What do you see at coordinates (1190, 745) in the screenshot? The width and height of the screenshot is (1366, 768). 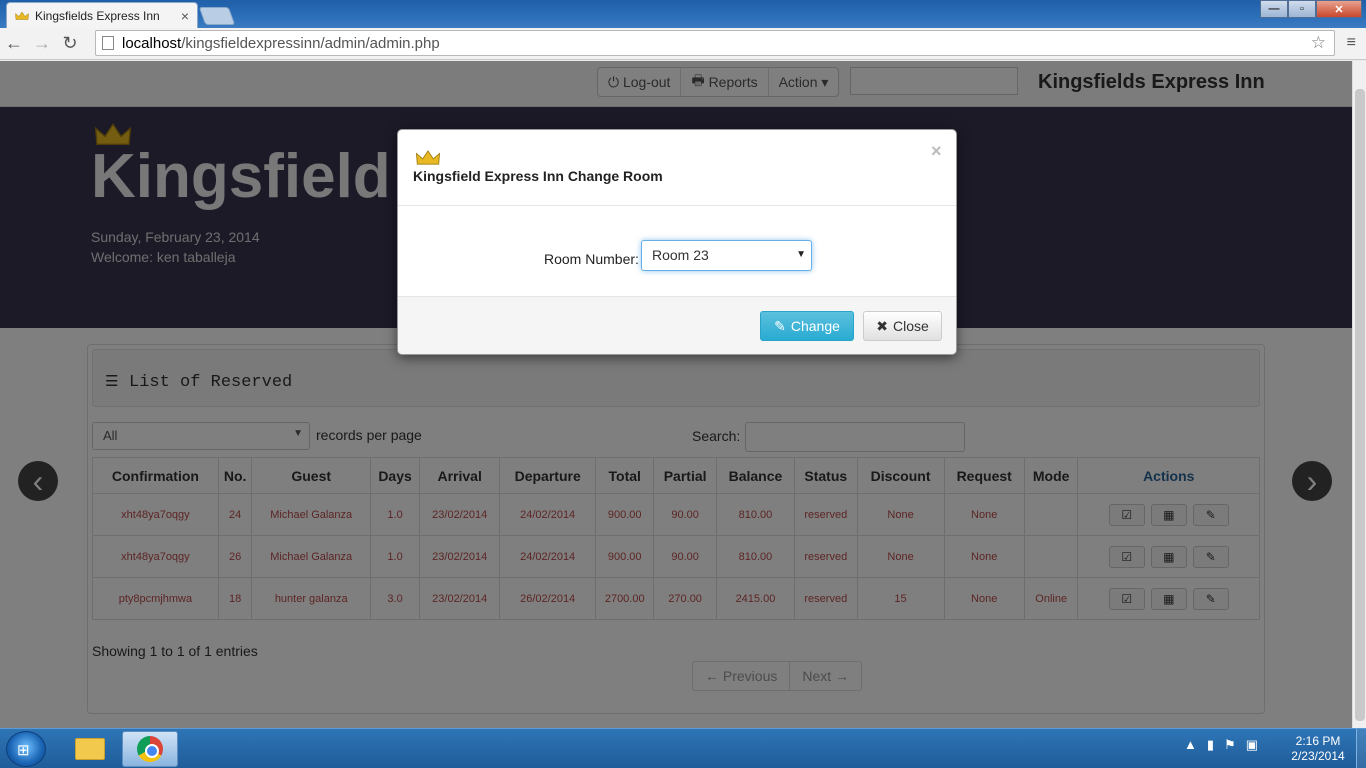 I see `tray-expand-icon: ▲` at bounding box center [1190, 745].